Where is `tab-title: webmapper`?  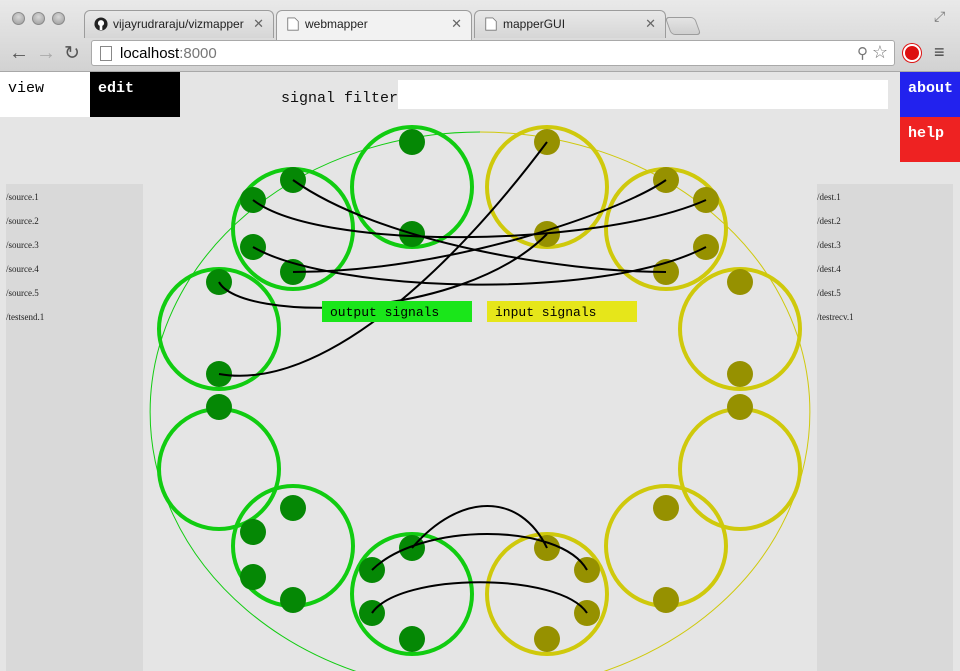
tab-title: webmapper is located at coordinates (336, 24).